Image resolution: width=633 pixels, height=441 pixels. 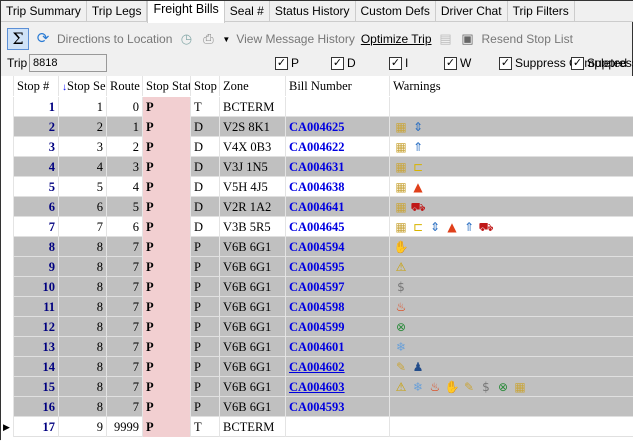 I want to click on tab-driver-chat: Driver Chat, so click(x=472, y=11).